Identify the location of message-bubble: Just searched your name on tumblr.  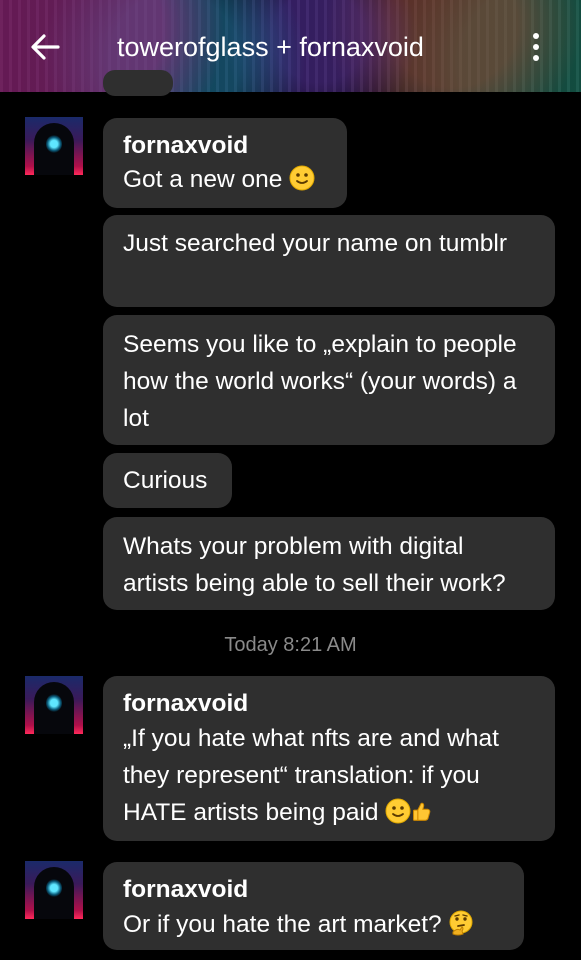
(329, 261).